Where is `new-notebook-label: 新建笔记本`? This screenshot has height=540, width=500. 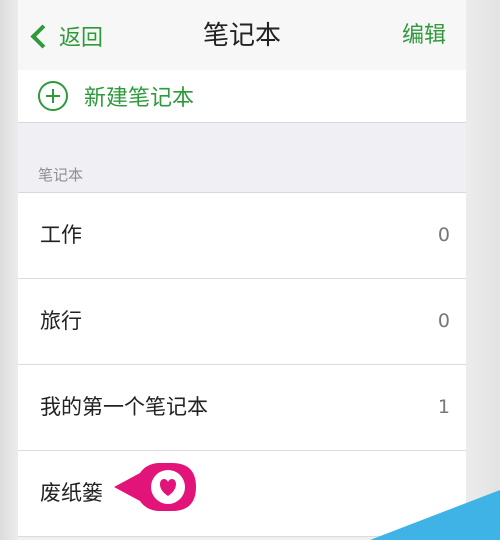
new-notebook-label: 新建笔记本 is located at coordinates (139, 98).